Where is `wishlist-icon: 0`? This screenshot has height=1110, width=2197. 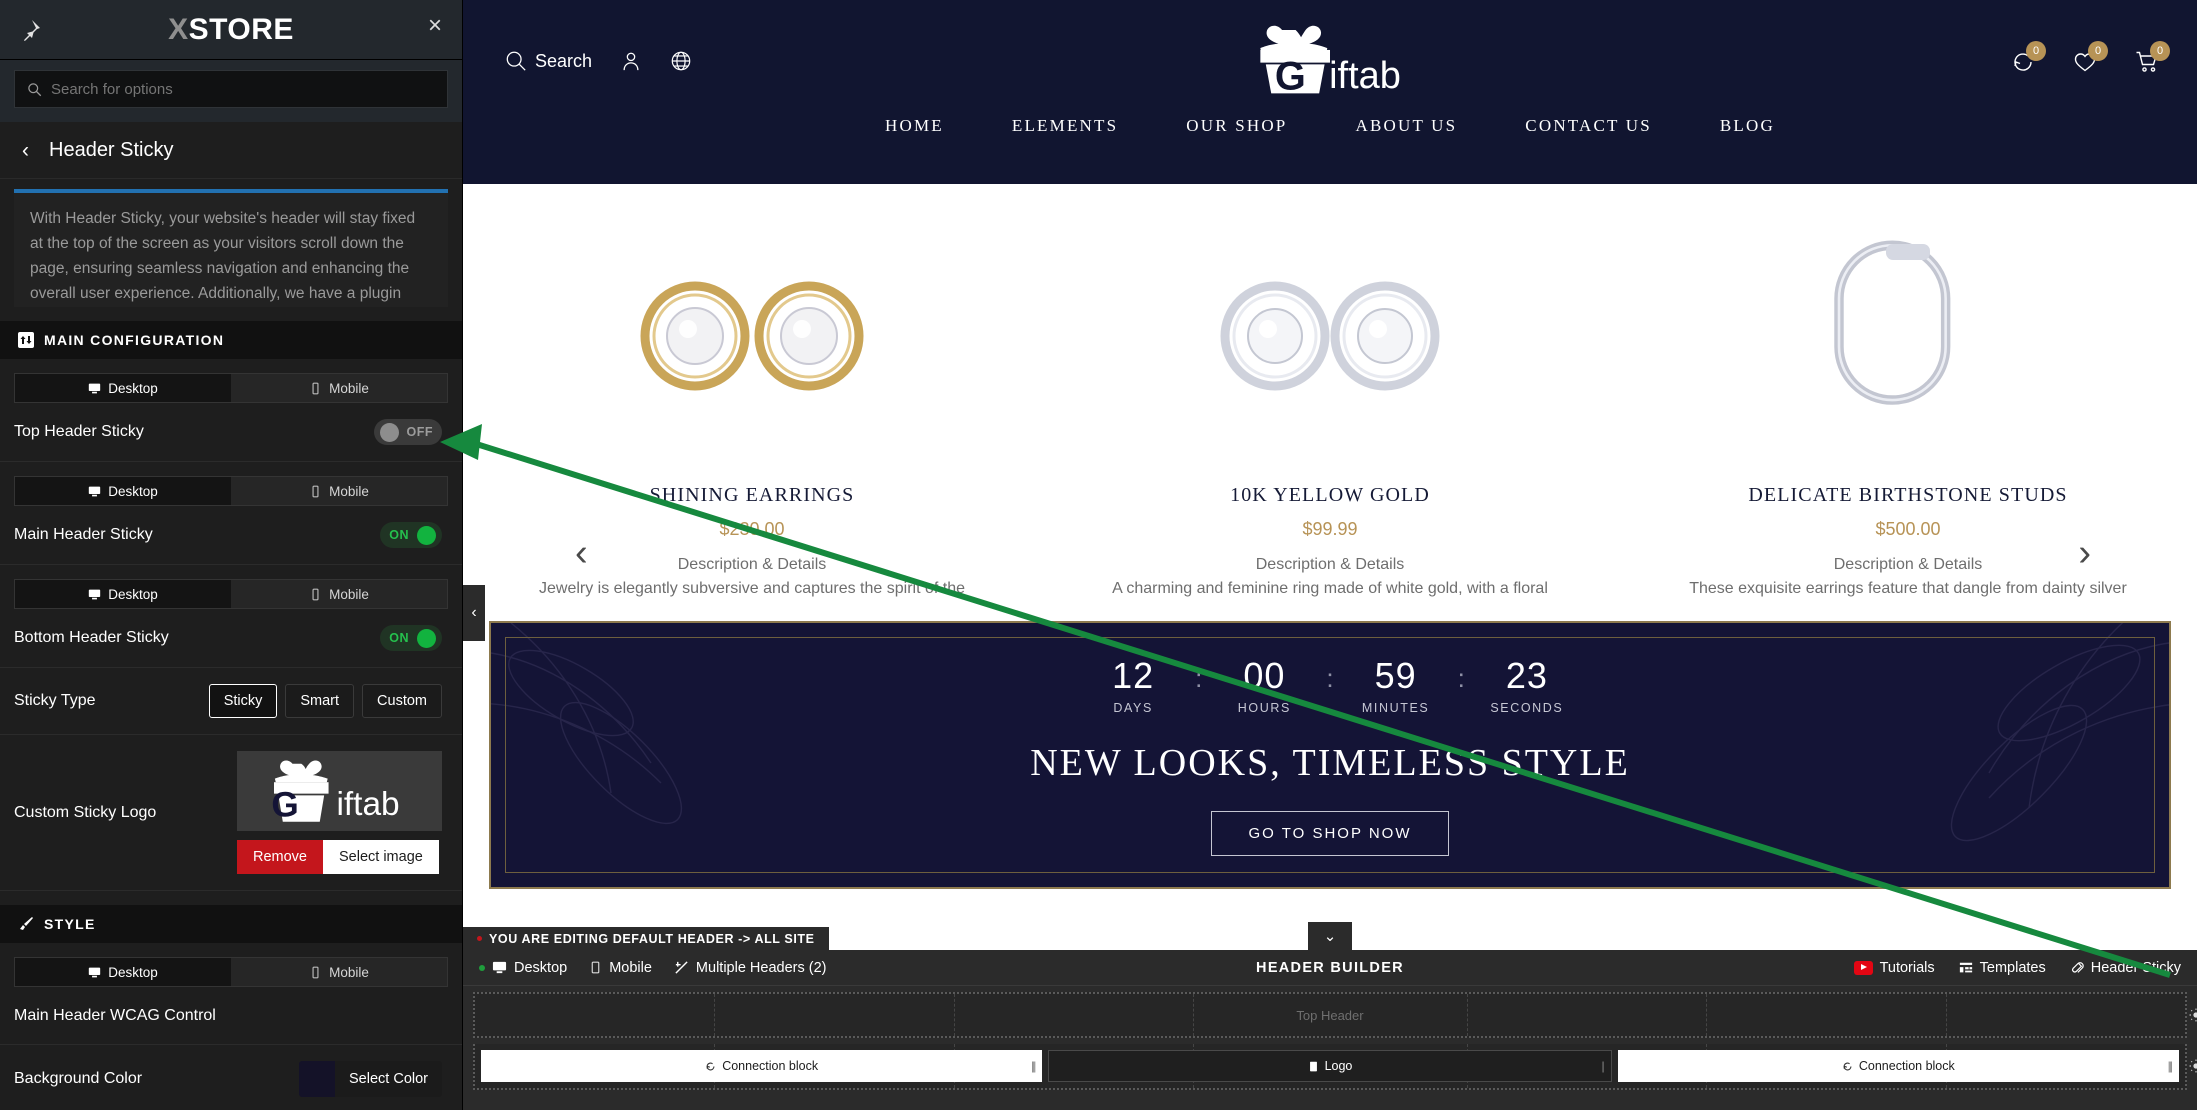
wishlist-icon: 0 is located at coordinates (2090, 60).